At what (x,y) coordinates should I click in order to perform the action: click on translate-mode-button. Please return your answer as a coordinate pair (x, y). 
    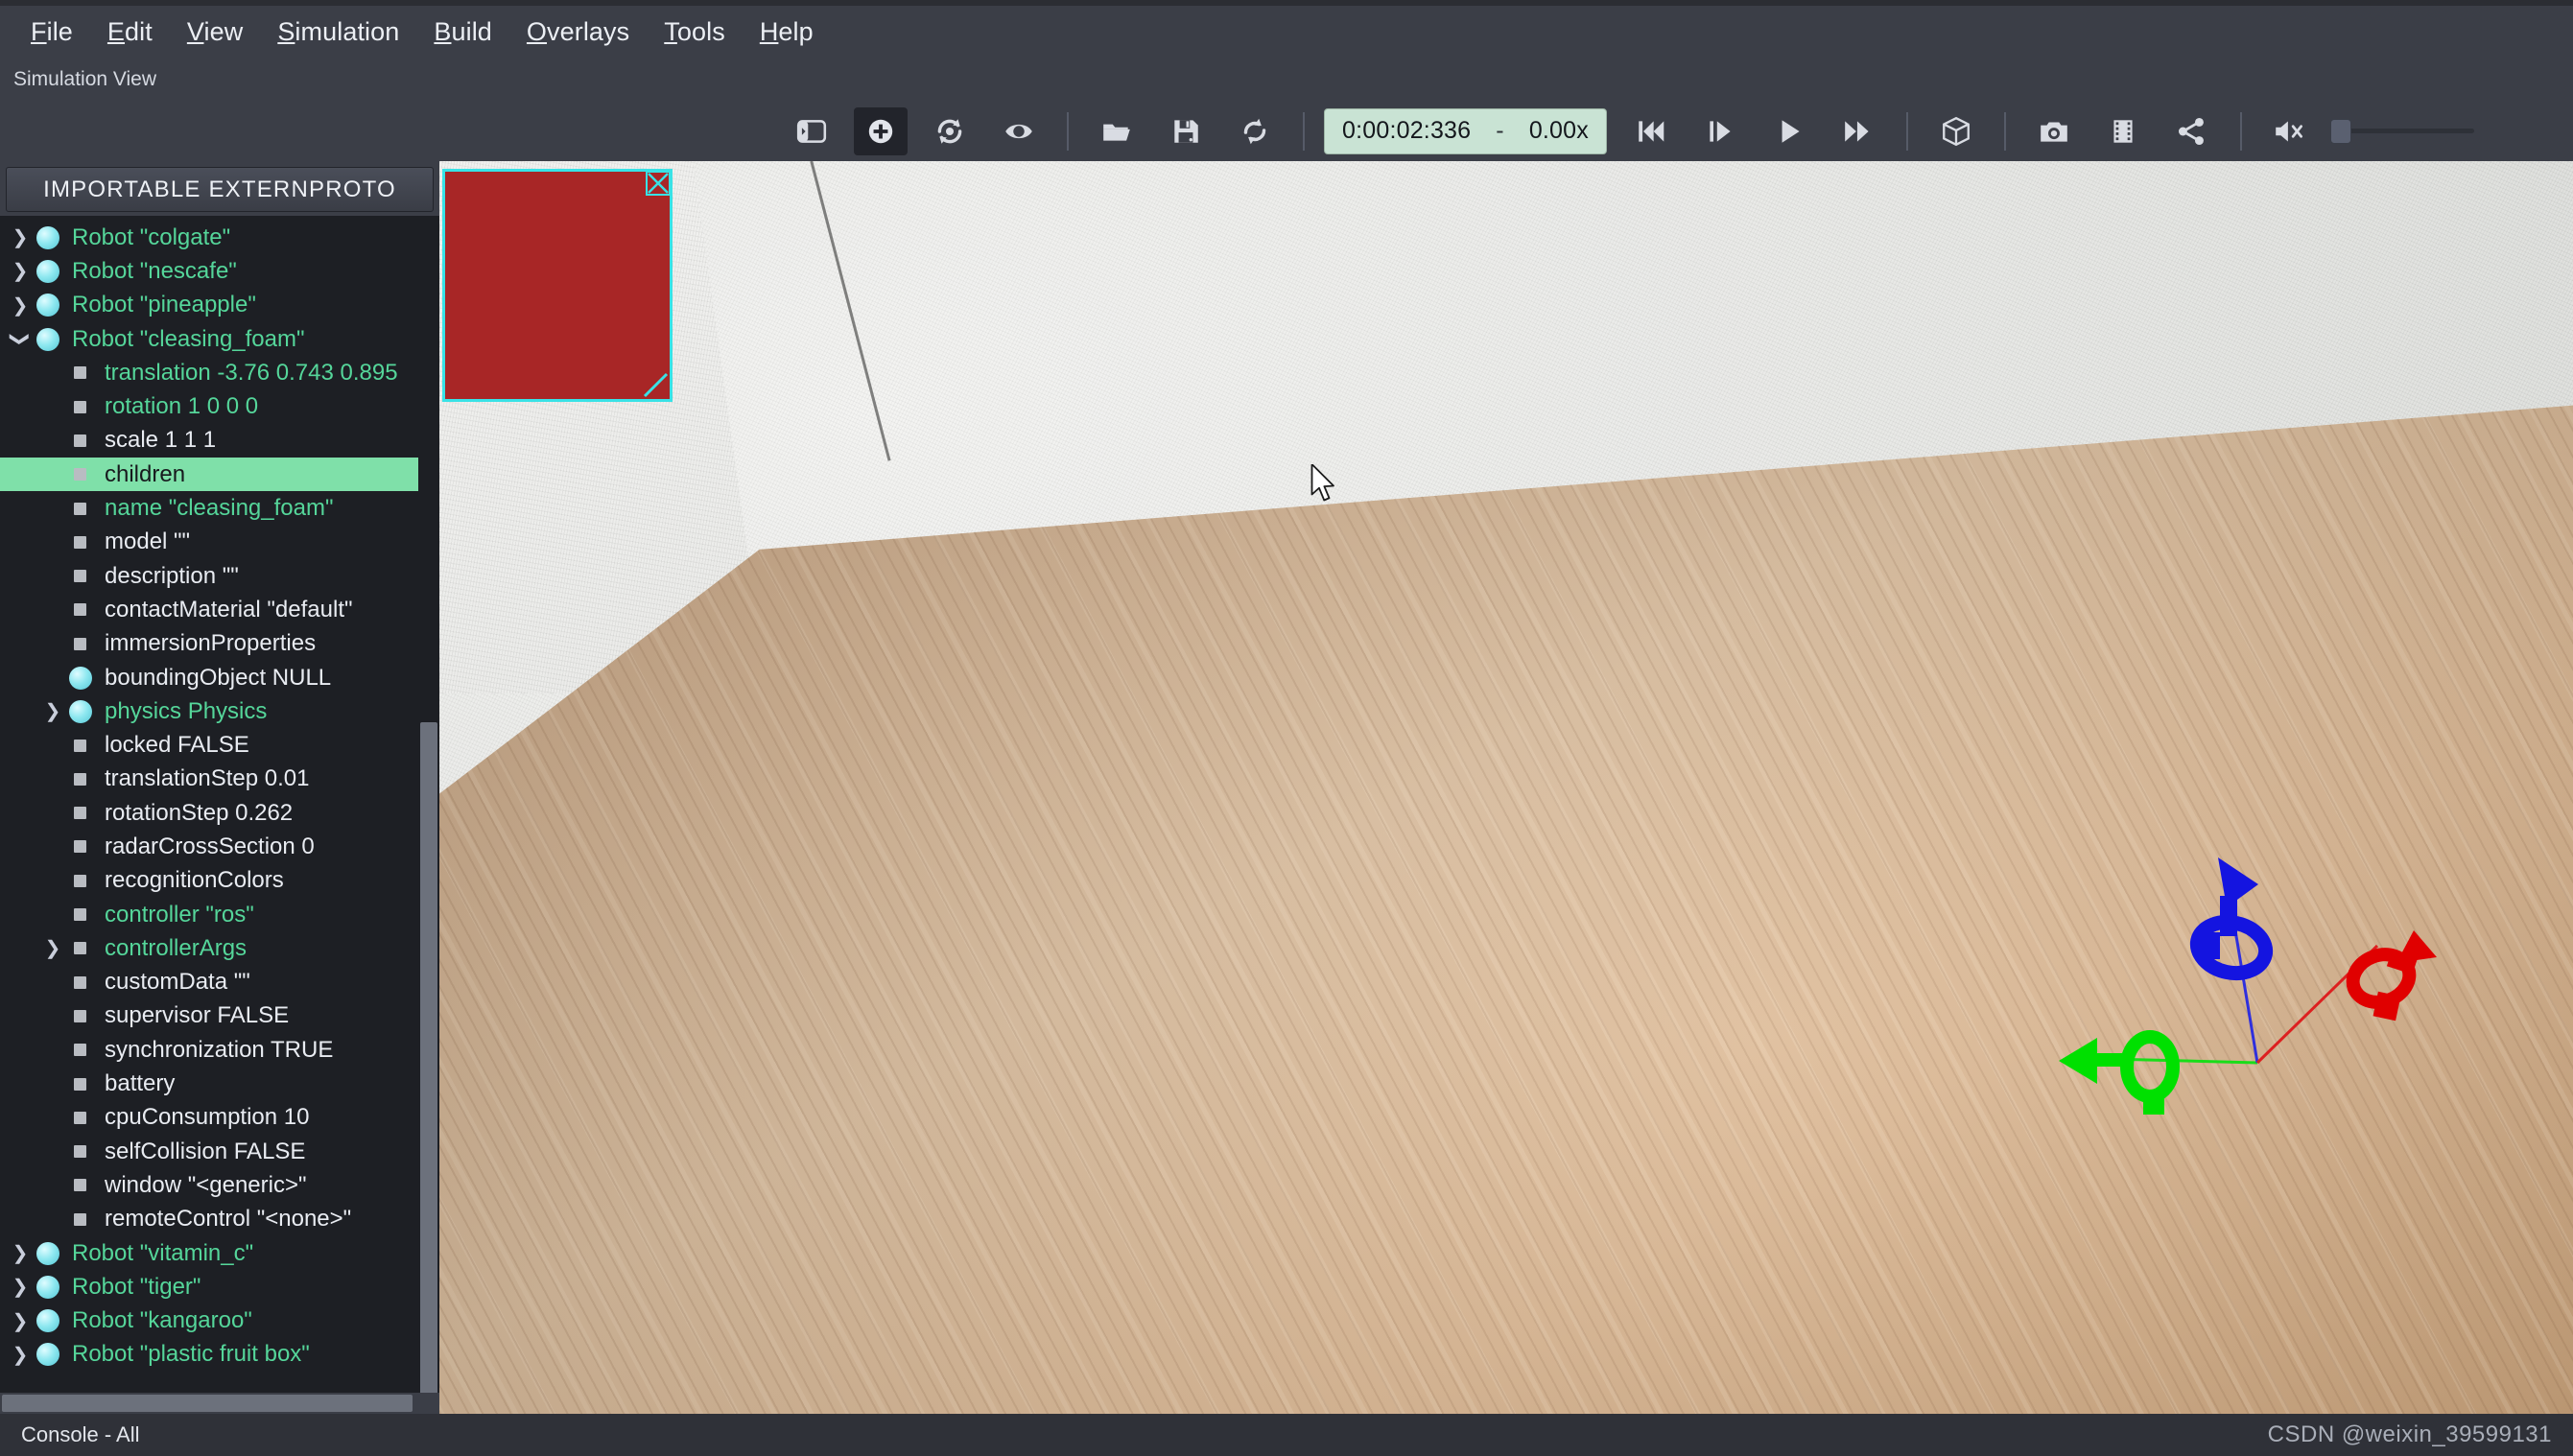
    Looking at the image, I should click on (881, 131).